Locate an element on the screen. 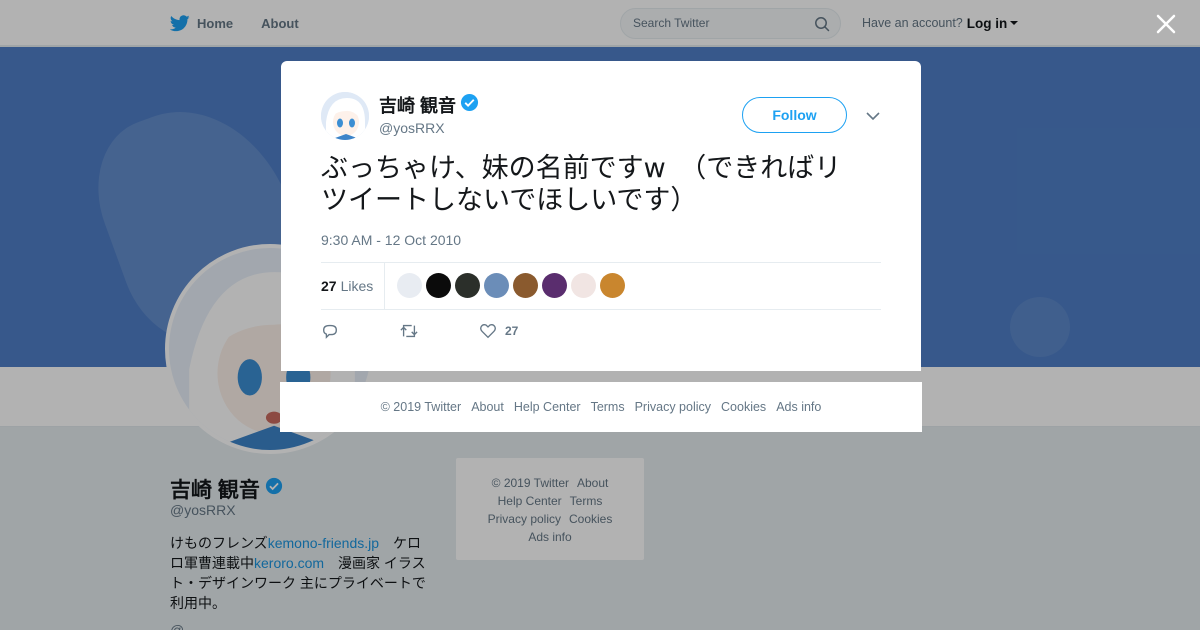 This screenshot has width=1200, height=630. reply-icon is located at coordinates (330, 331).